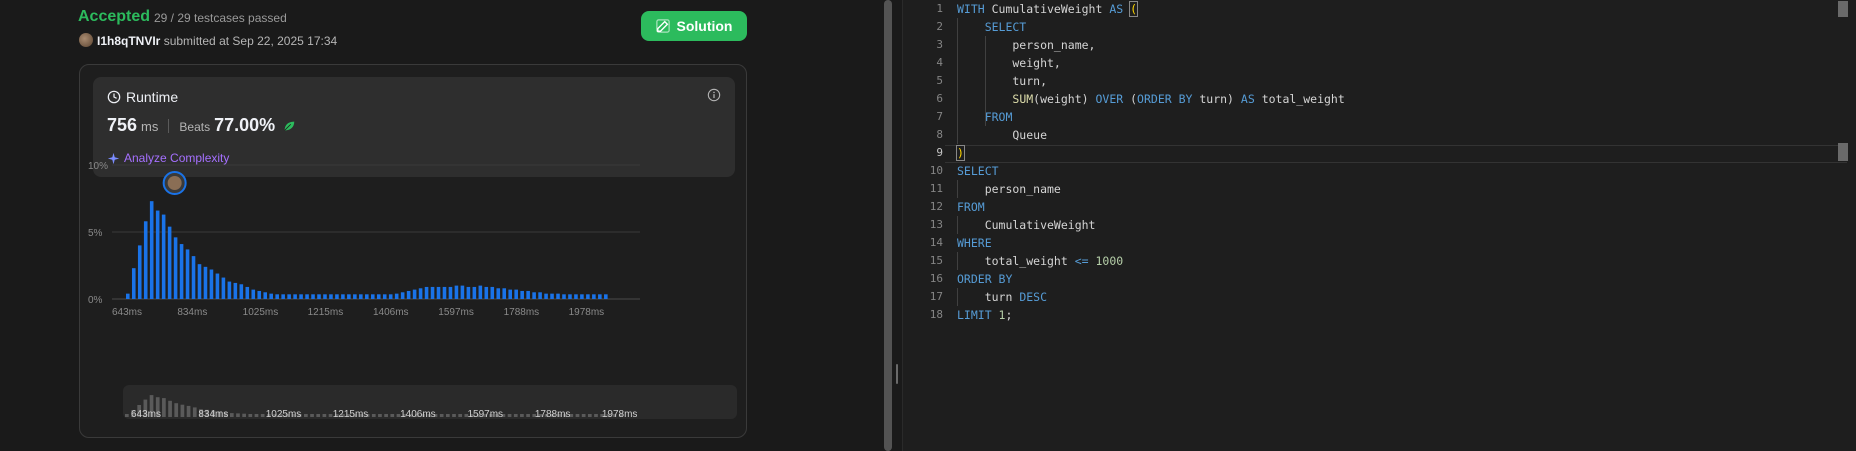 Image resolution: width=1856 pixels, height=451 pixels. Describe the element at coordinates (98, 166) in the screenshot. I see `y-tick-label: 10%` at that location.